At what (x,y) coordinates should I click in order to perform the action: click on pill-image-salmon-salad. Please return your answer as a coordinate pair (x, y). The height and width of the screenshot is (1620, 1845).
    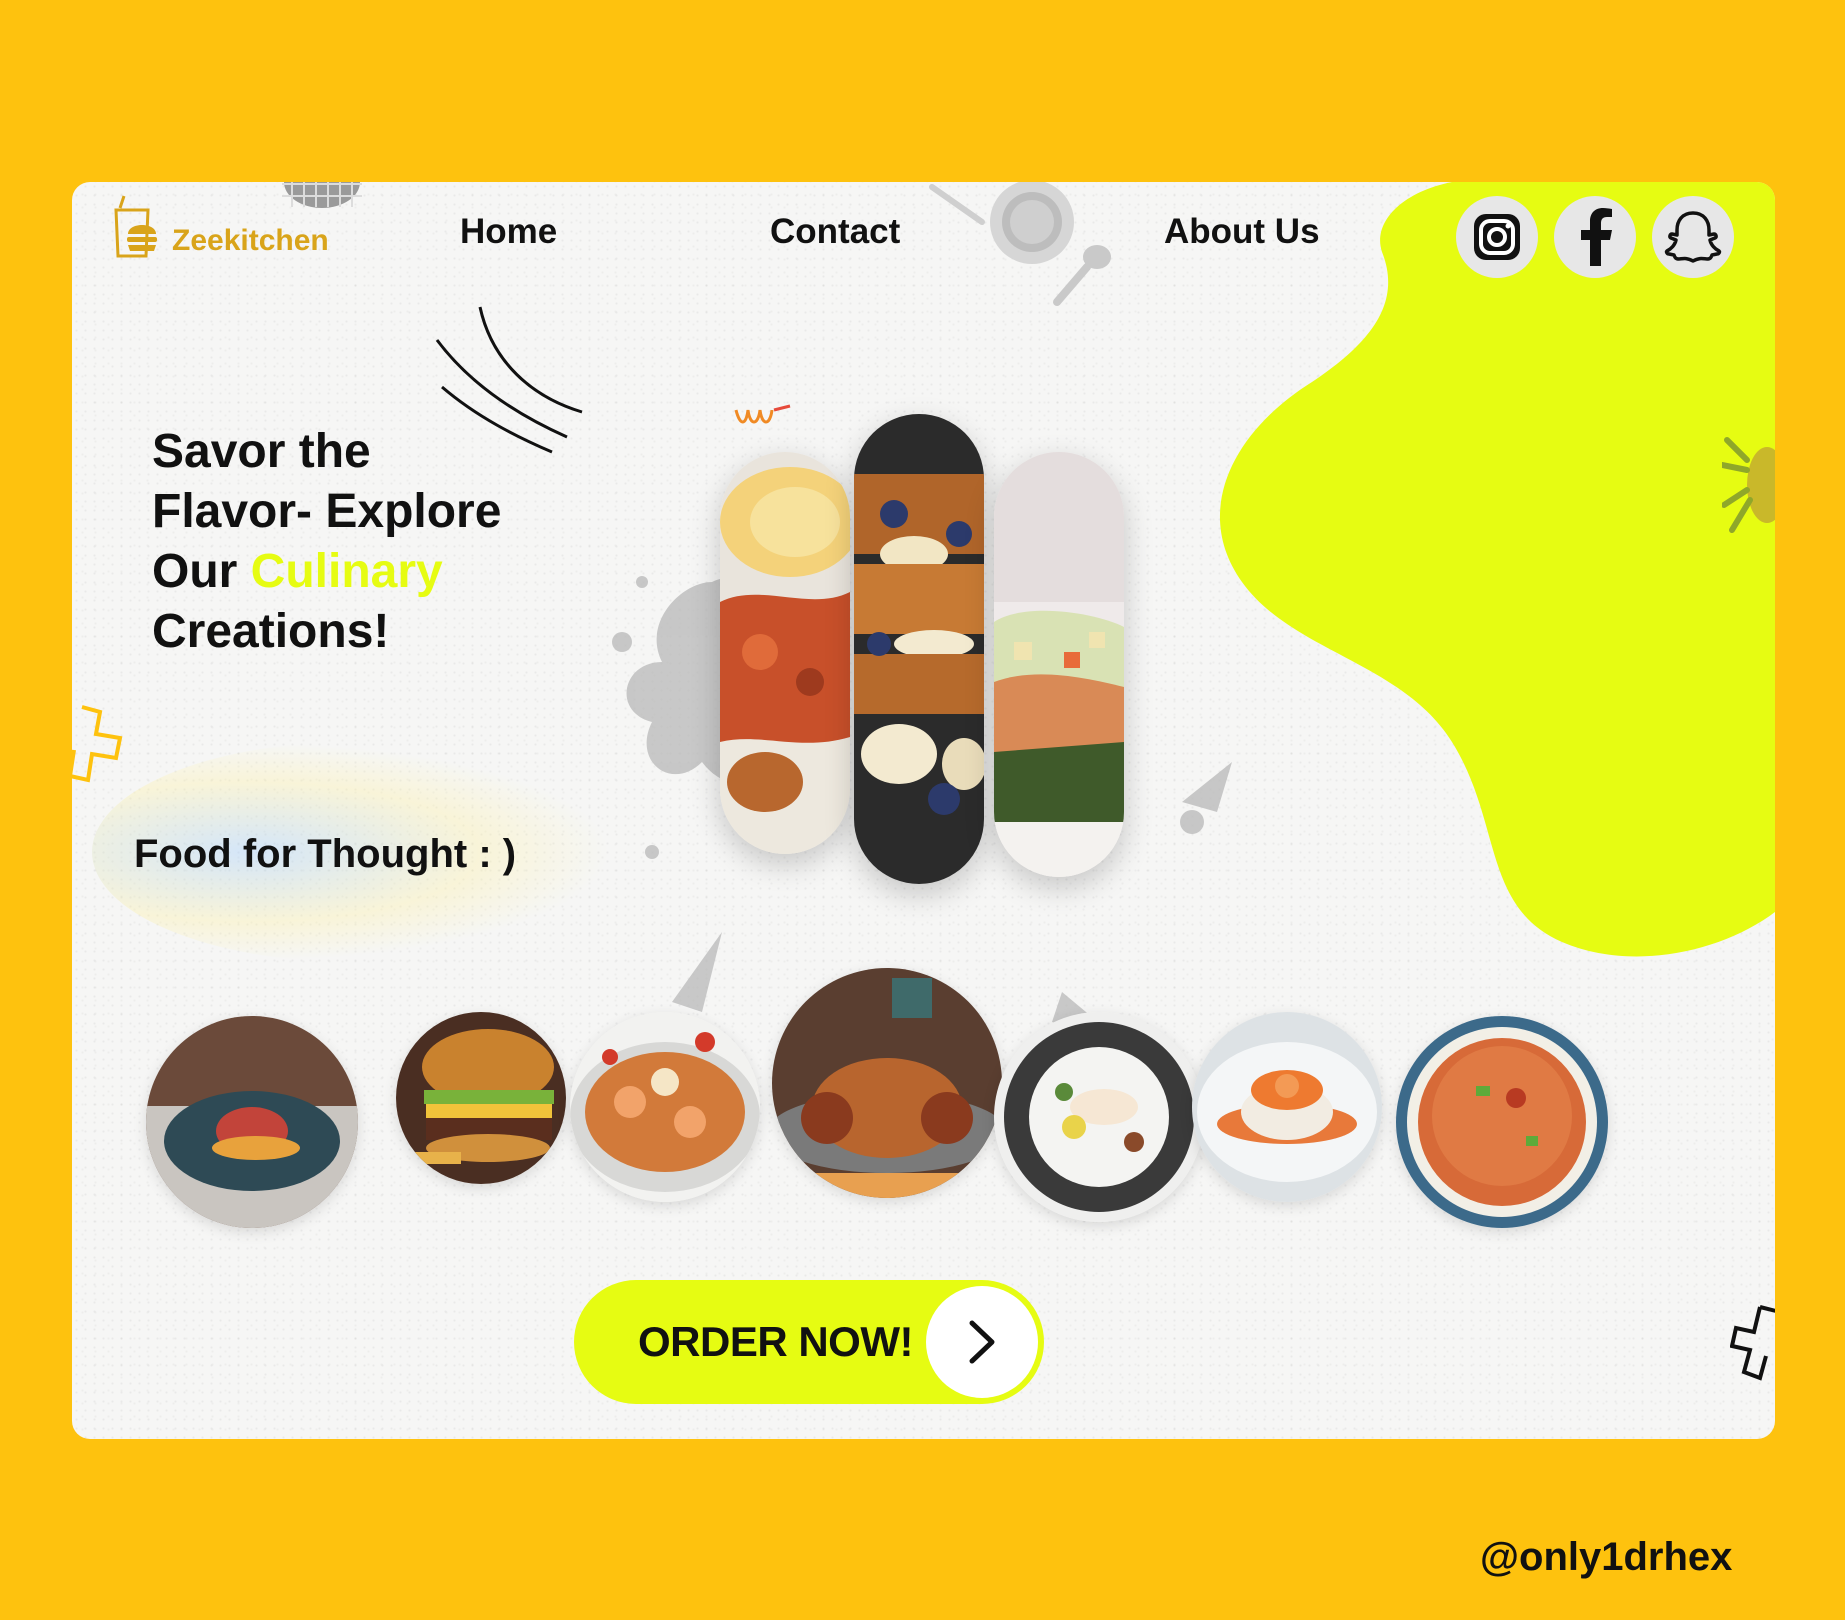
    Looking at the image, I should click on (1059, 664).